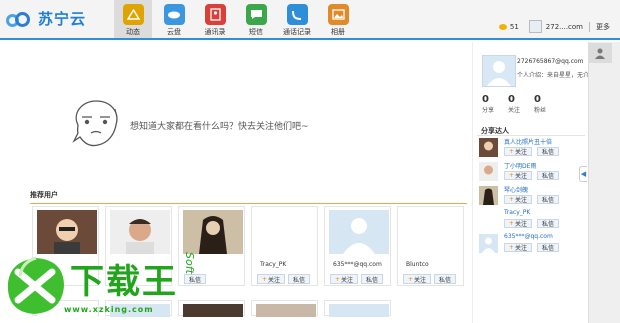 The image size is (620, 323). I want to click on list-item: 丁小明DE雨 + 关注 私信, so click(532, 173).